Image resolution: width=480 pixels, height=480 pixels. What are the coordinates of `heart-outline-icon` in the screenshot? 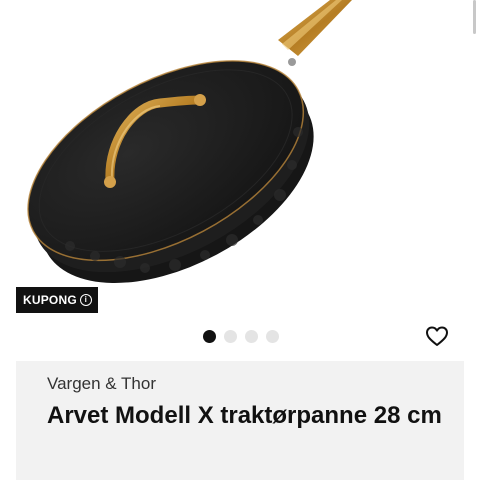 It's located at (437, 336).